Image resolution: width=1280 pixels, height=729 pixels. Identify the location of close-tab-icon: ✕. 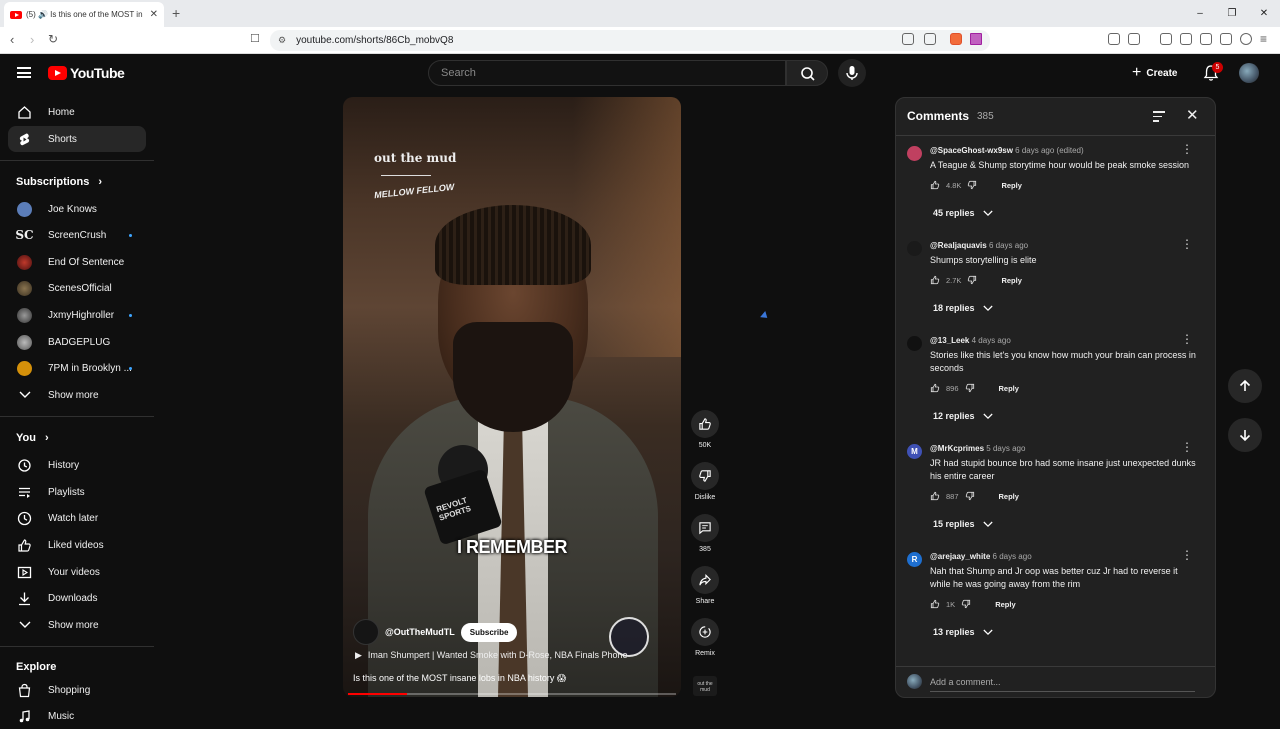
(154, 14).